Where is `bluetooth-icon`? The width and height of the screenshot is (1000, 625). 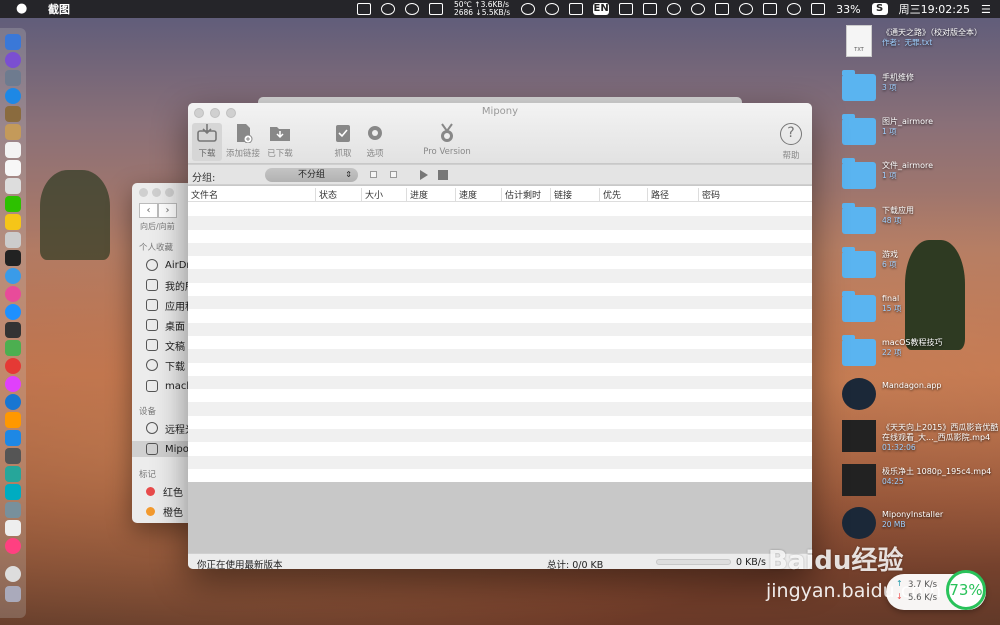 bluetooth-icon is located at coordinates (746, 9).